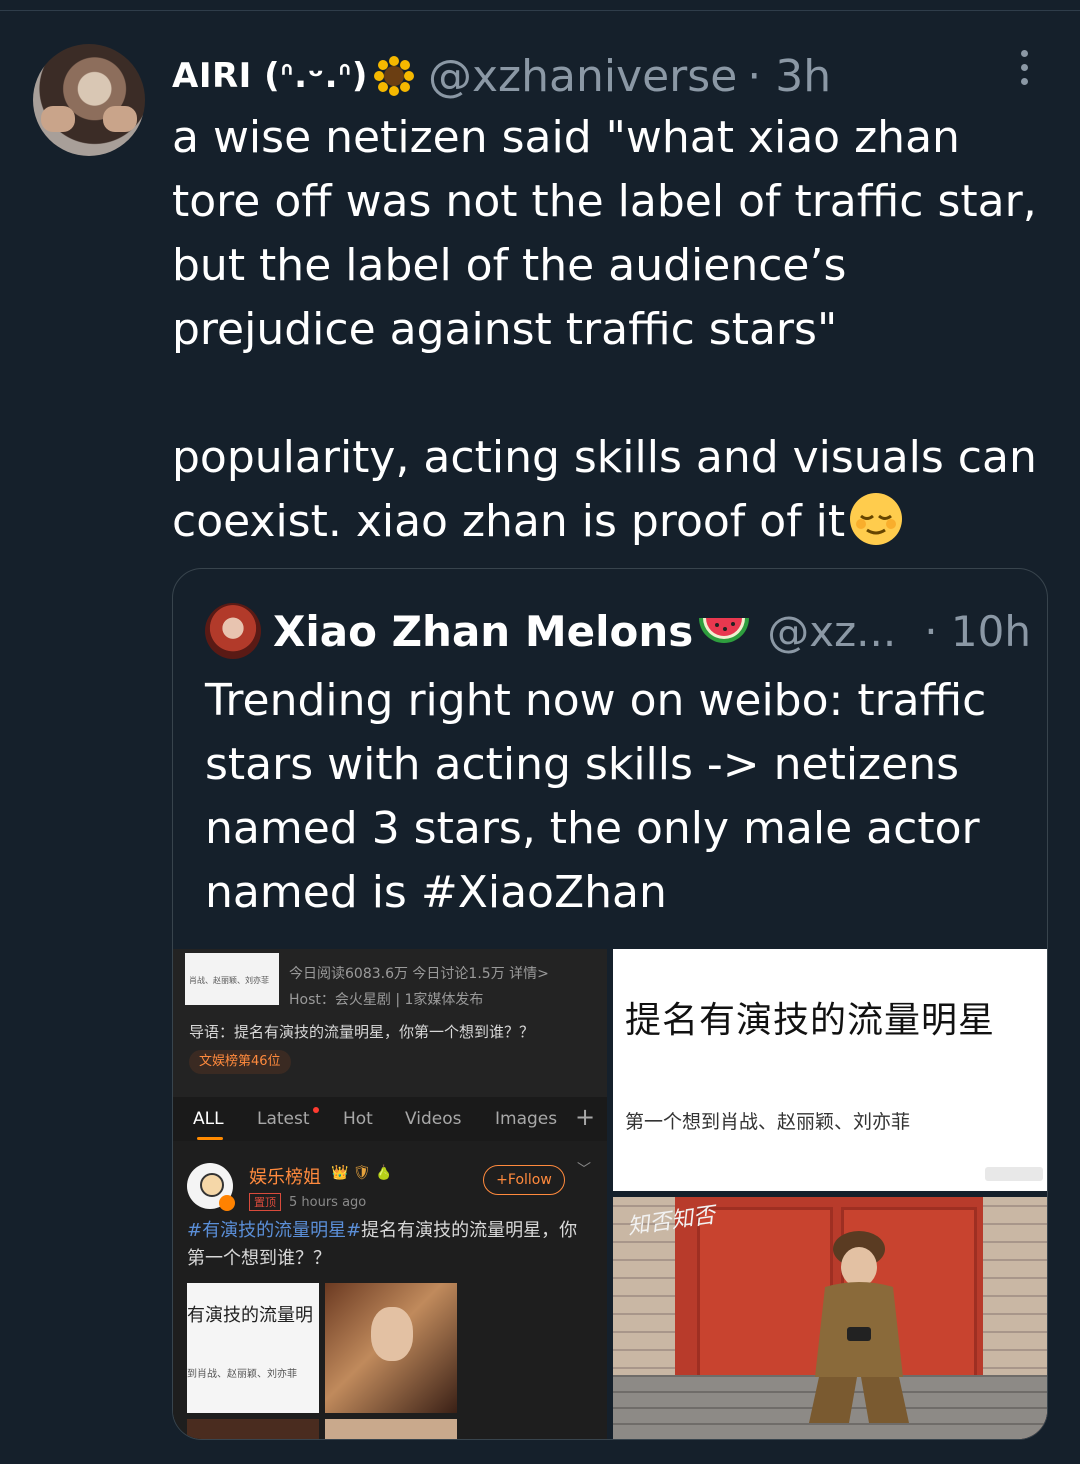 Image resolution: width=1080 pixels, height=1464 pixels. Describe the element at coordinates (391, 1348) in the screenshot. I see `weibo-post-image-portrait` at that location.